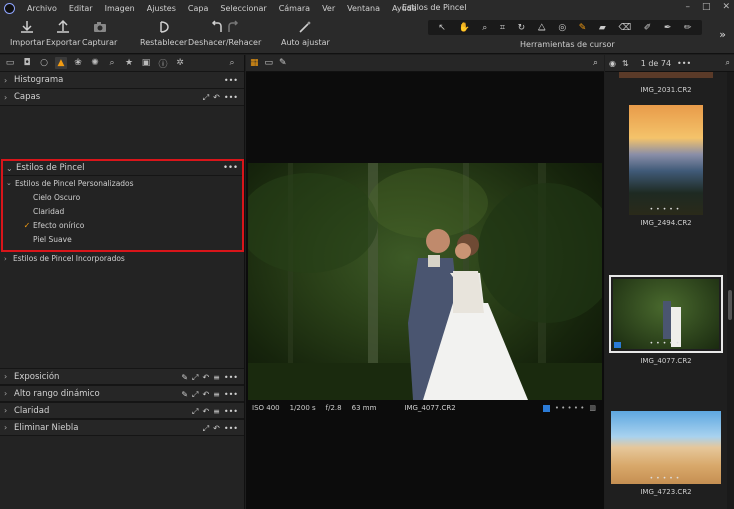  Describe the element at coordinates (122, 239) in the screenshot. I see `brush-style-item: Piel Suave` at that location.